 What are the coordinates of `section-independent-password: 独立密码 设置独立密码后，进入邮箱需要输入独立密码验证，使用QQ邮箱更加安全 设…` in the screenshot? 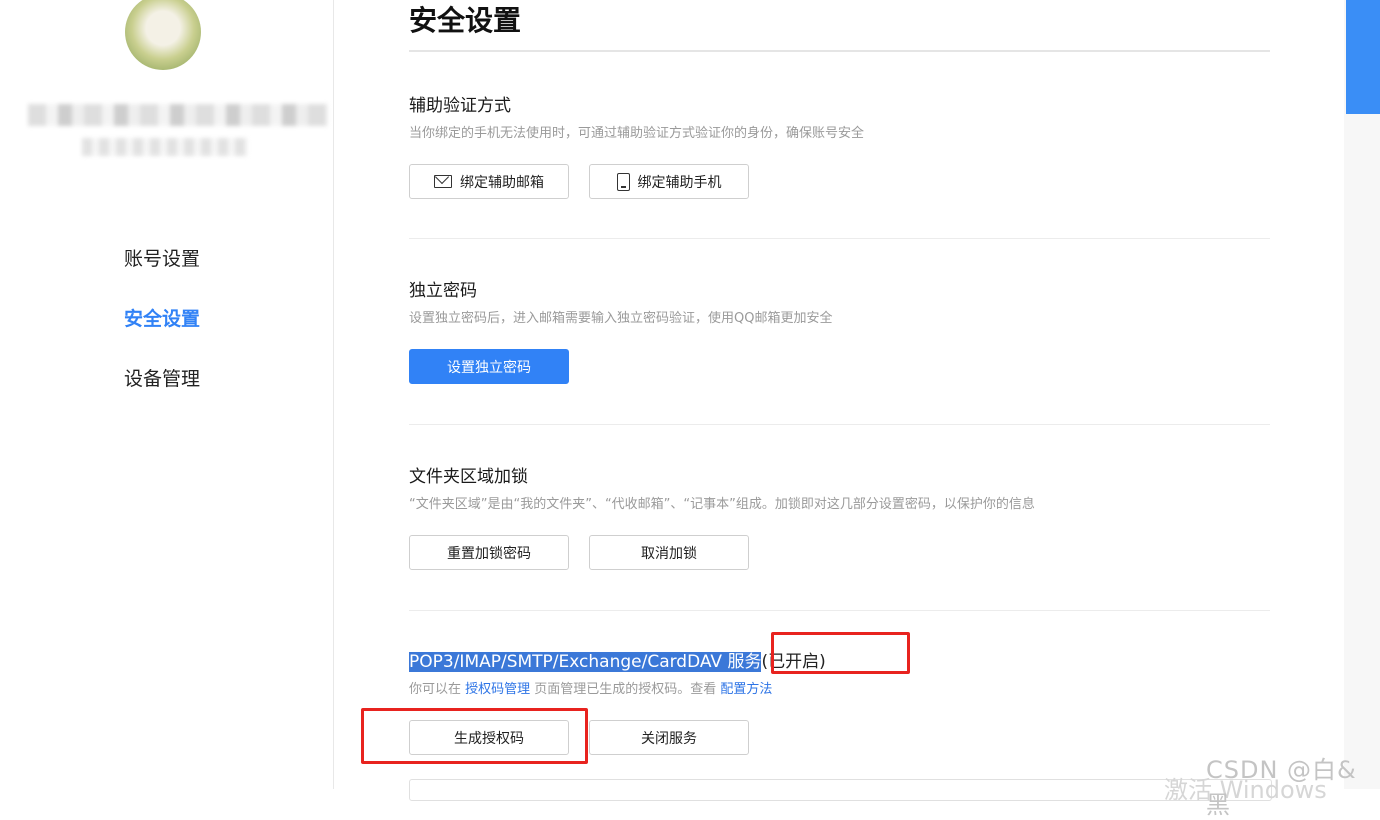 It's located at (839, 332).